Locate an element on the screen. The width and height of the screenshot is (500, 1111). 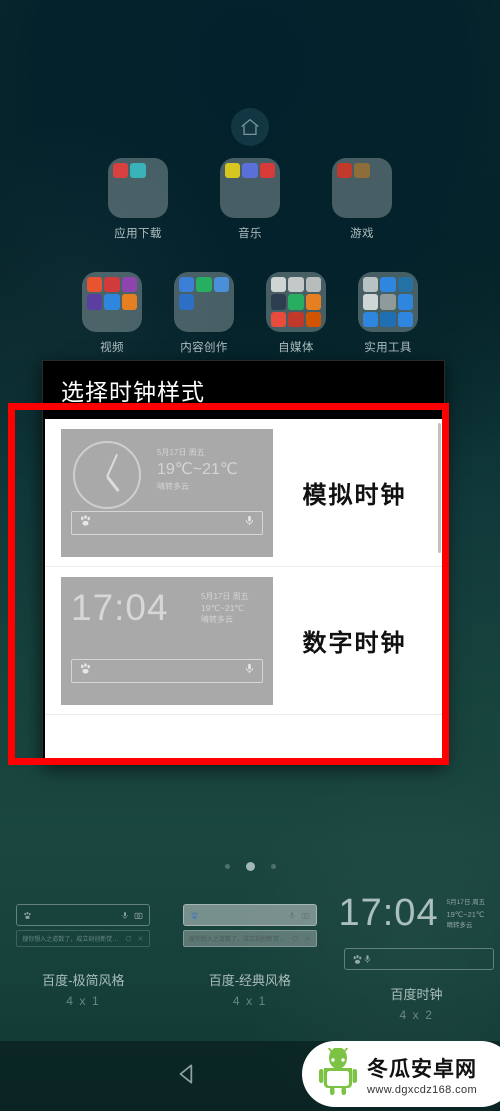
clock-temperature: 19℃~21℃ is located at coordinates (465, 914).